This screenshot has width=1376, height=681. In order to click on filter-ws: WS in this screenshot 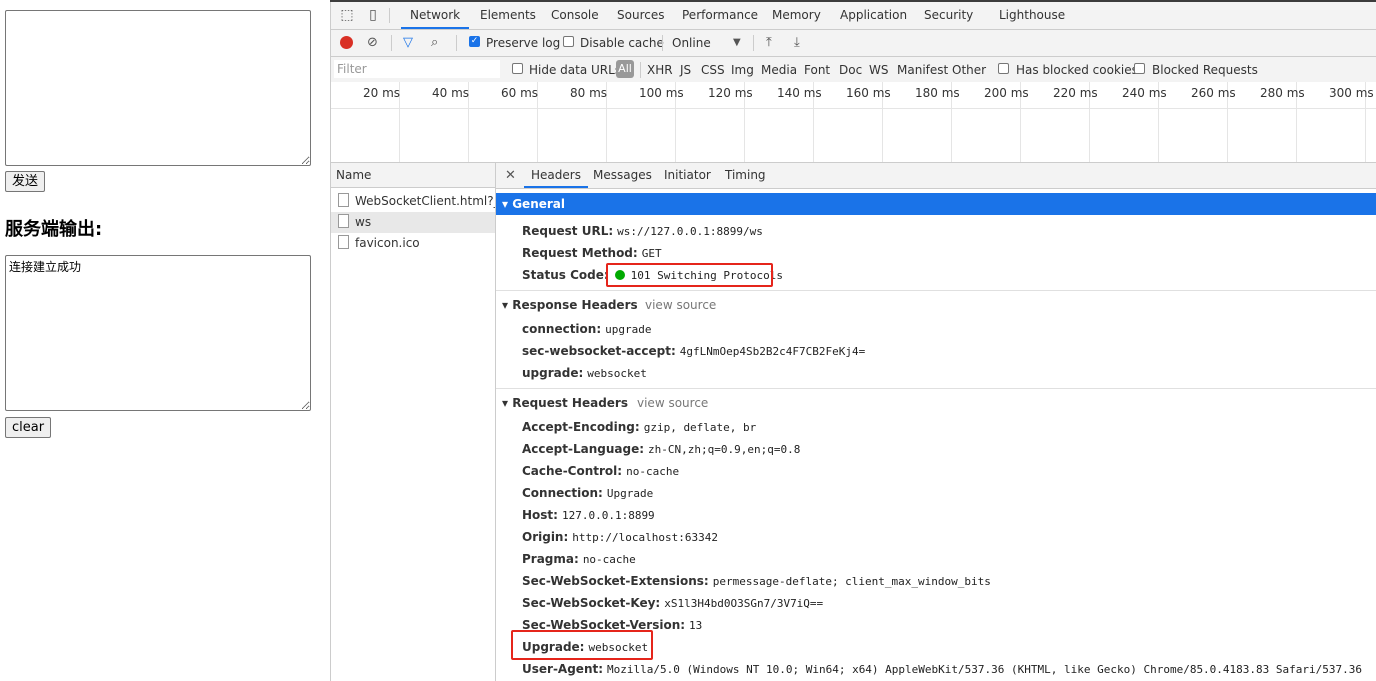, I will do `click(878, 70)`.